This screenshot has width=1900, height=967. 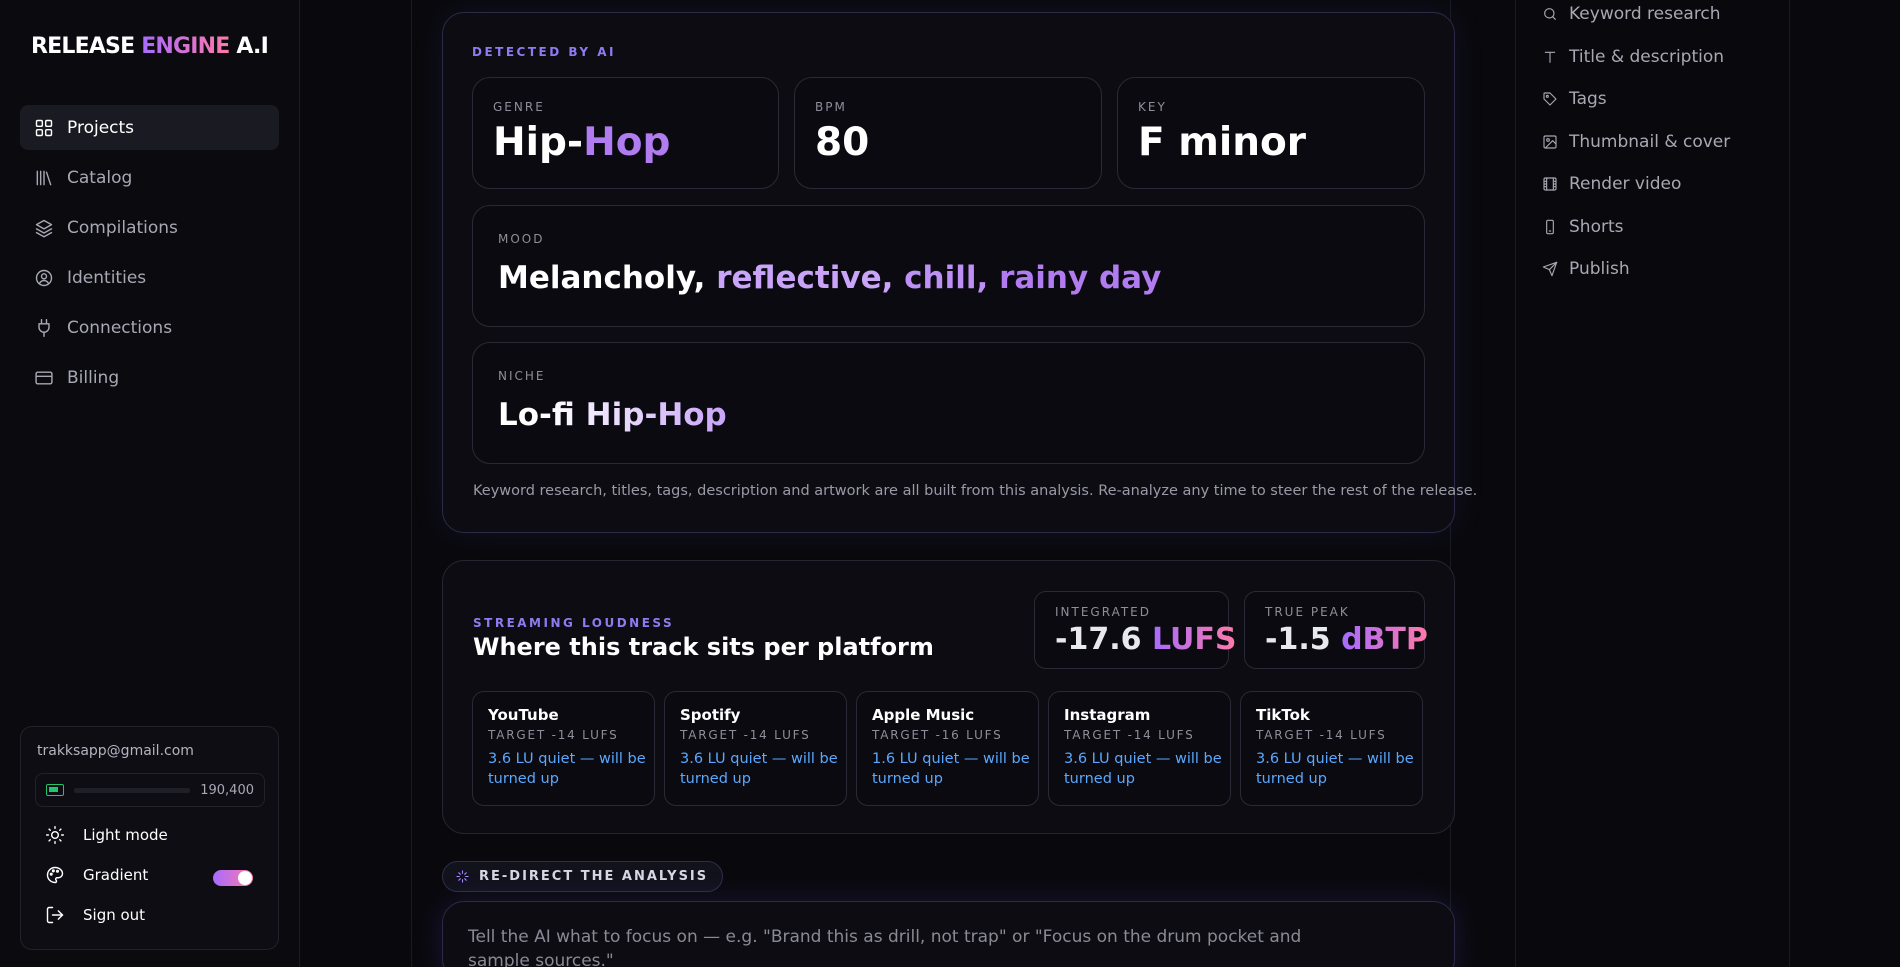 What do you see at coordinates (1550, 142) in the screenshot?
I see `image-icon` at bounding box center [1550, 142].